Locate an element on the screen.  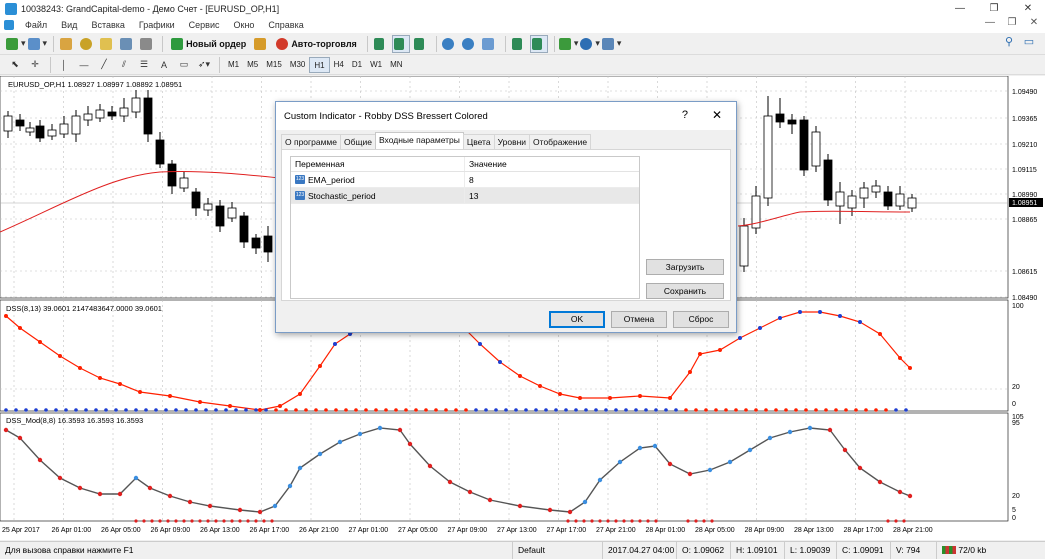
timeframe-m15: M15 is located at coordinates (274, 65).